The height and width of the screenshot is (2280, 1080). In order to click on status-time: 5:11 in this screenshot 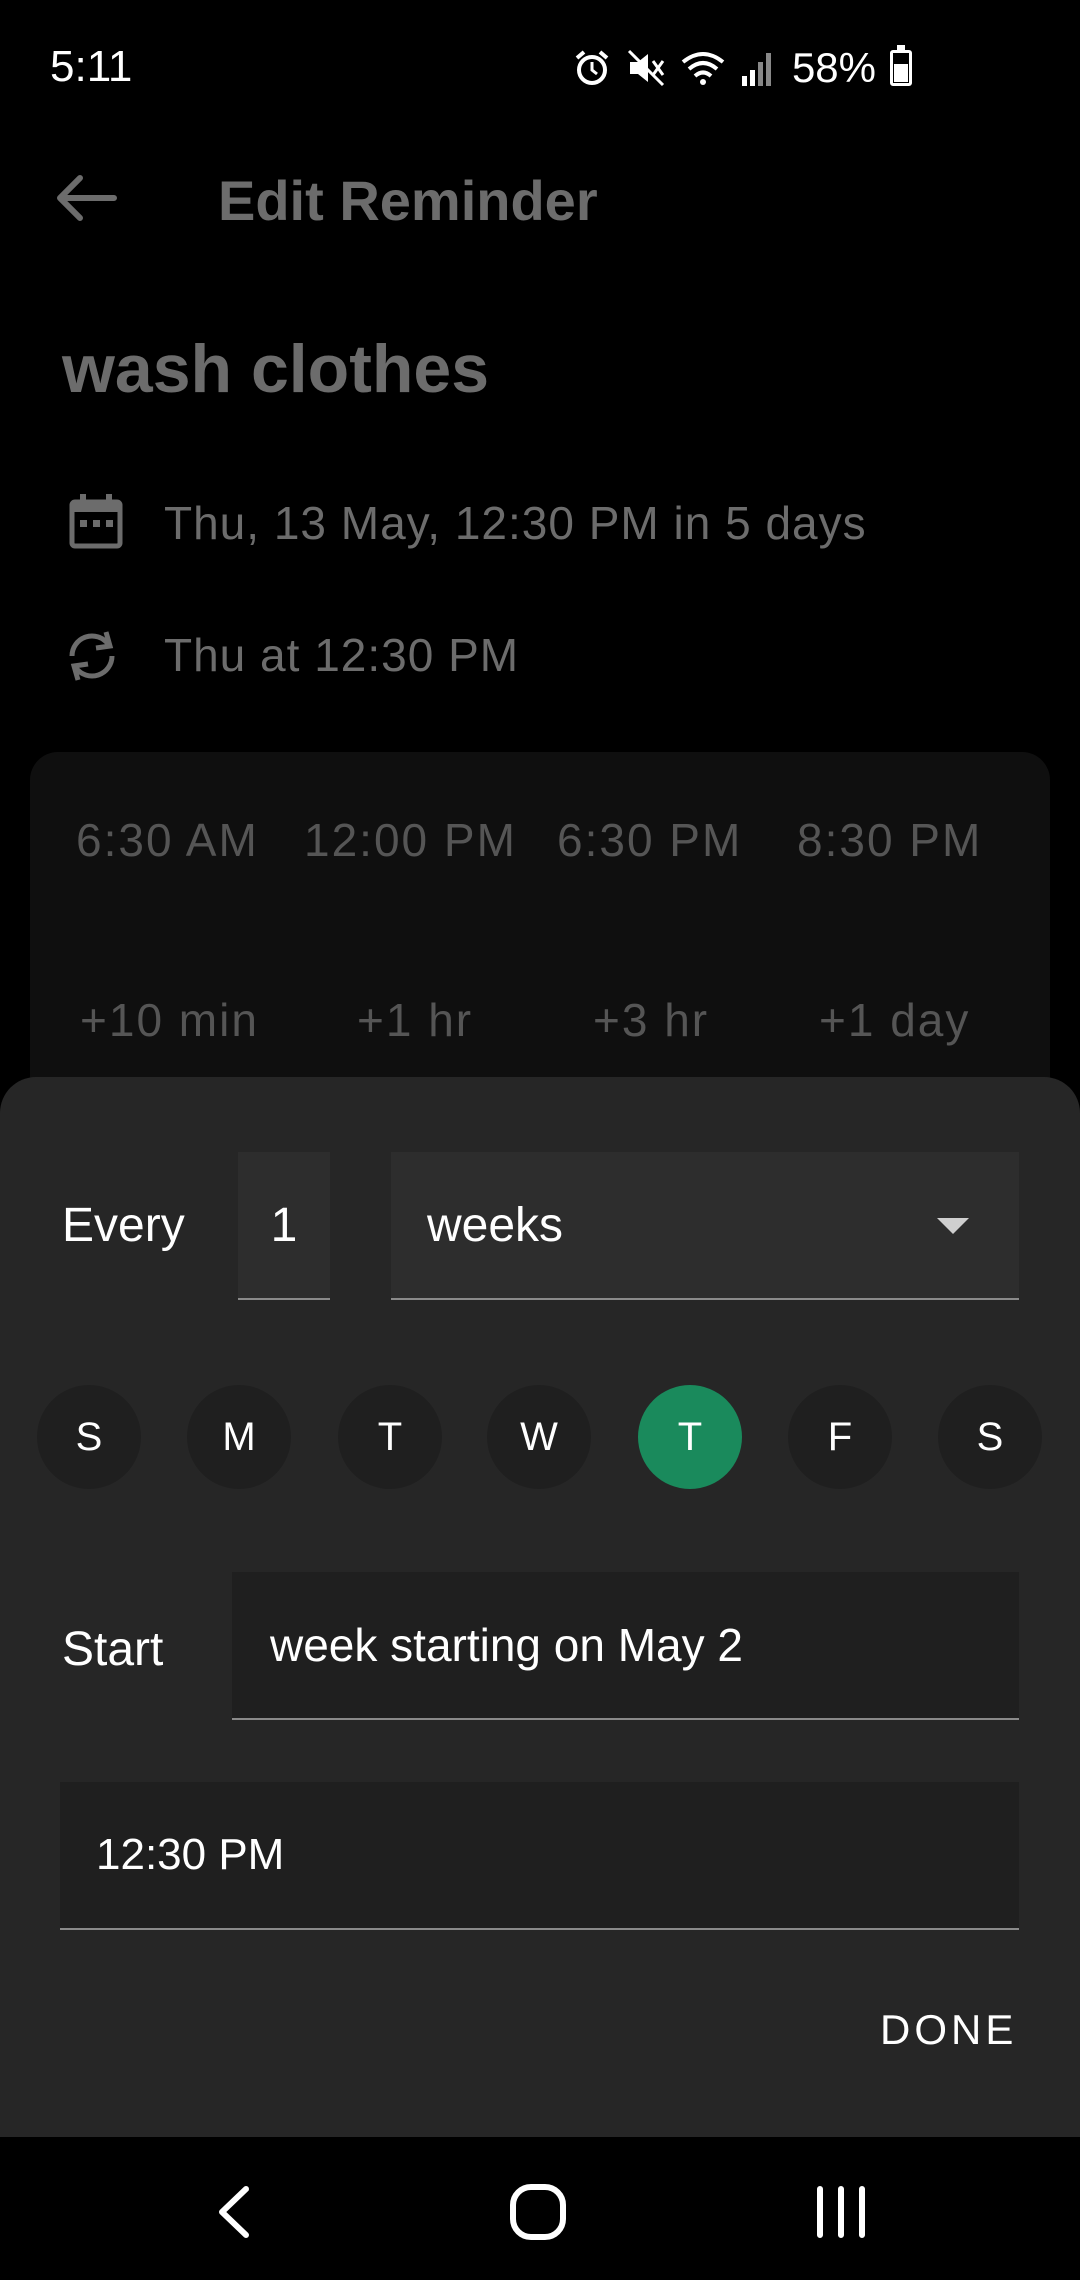, I will do `click(91, 66)`.